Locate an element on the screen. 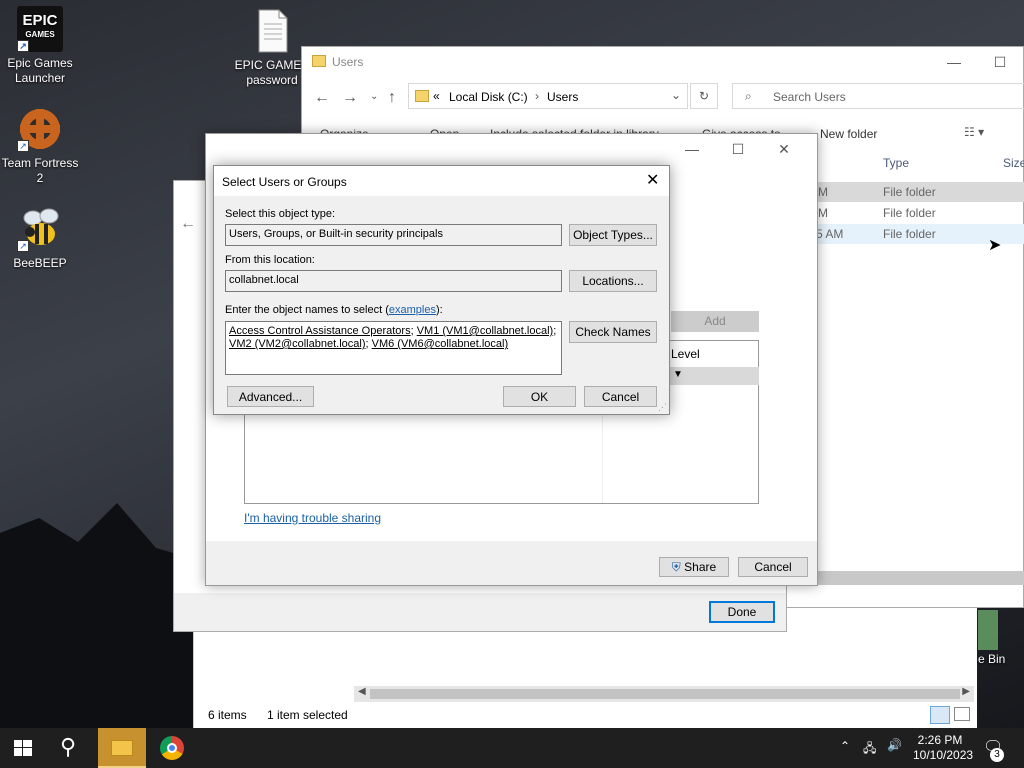 The height and width of the screenshot is (768, 1024). status-item-count: 6 items is located at coordinates (227, 715).